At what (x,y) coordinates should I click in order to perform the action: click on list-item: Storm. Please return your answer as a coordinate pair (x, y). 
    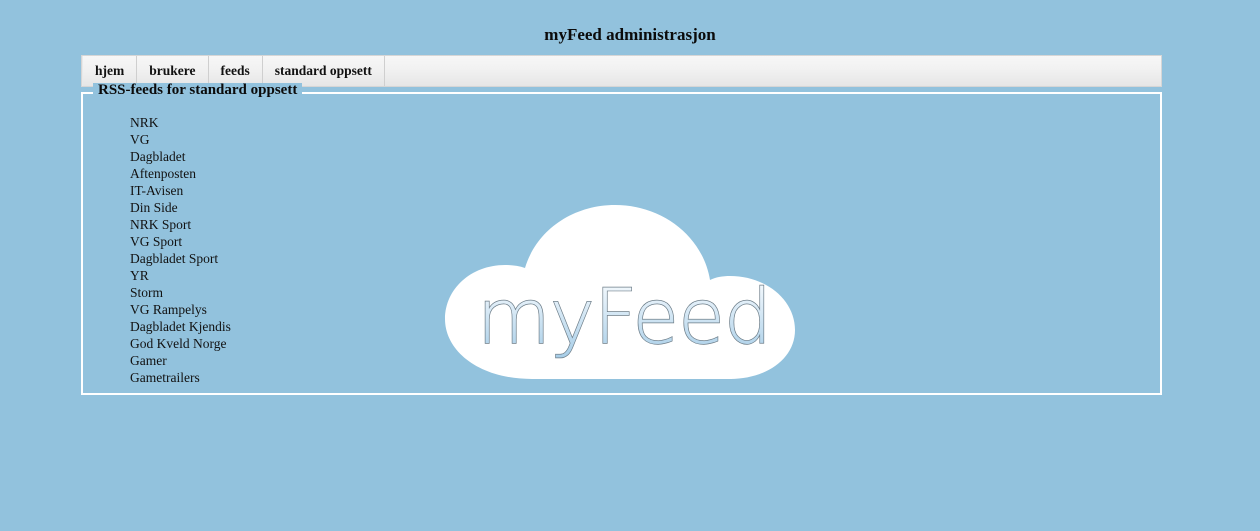
    Looking at the image, I should click on (180, 292).